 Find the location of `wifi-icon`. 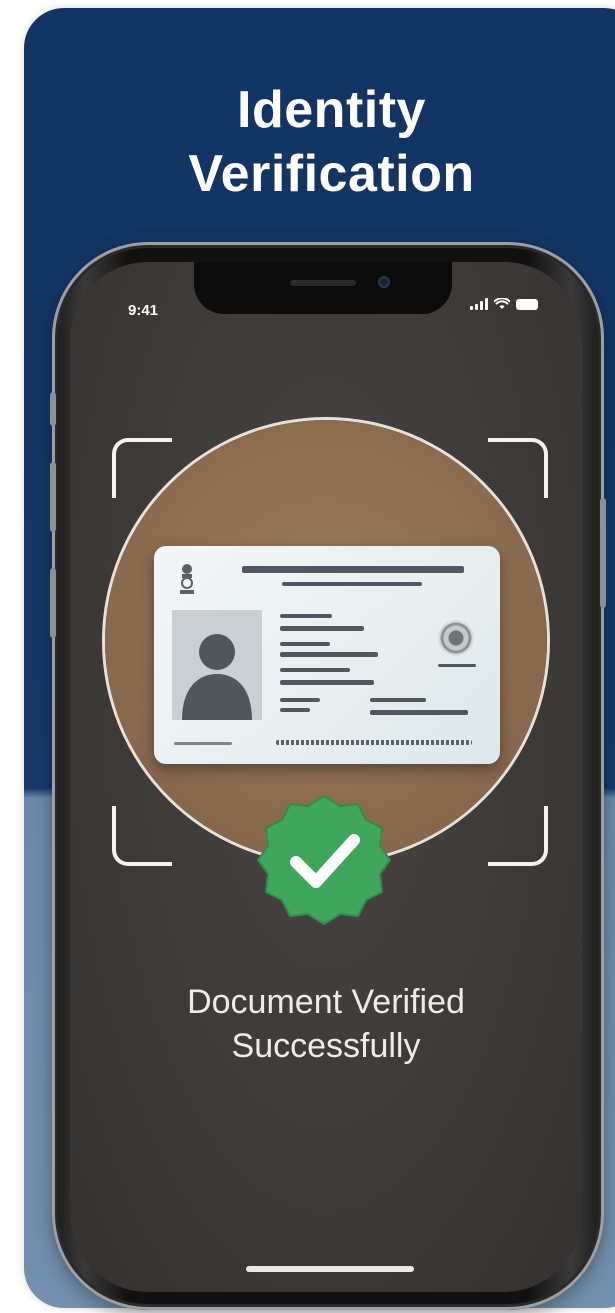

wifi-icon is located at coordinates (502, 303).